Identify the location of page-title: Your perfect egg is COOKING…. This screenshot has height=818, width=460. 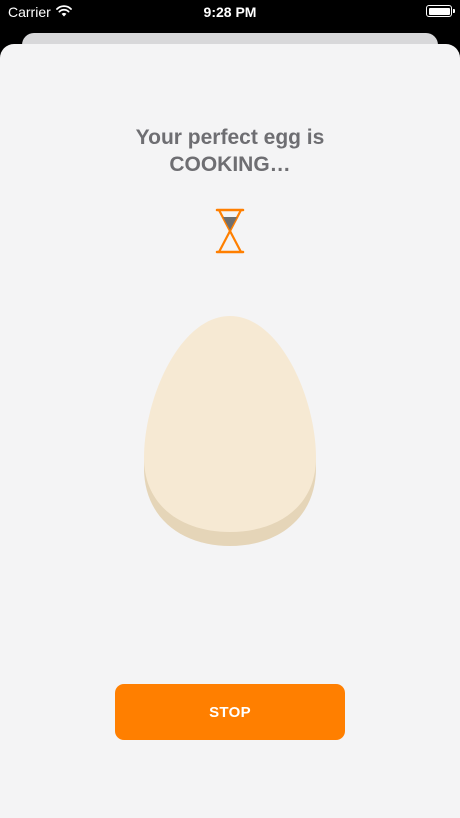
(230, 151).